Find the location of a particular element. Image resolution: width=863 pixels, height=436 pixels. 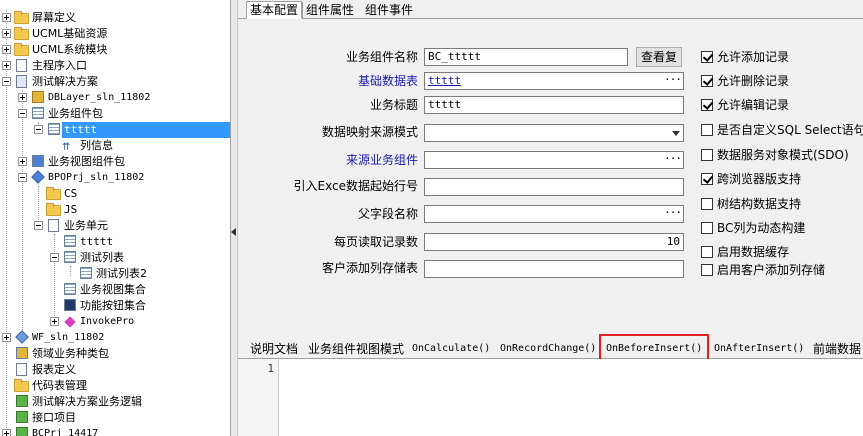

tree-node-label: 业务视图组件包 is located at coordinates (86, 161).